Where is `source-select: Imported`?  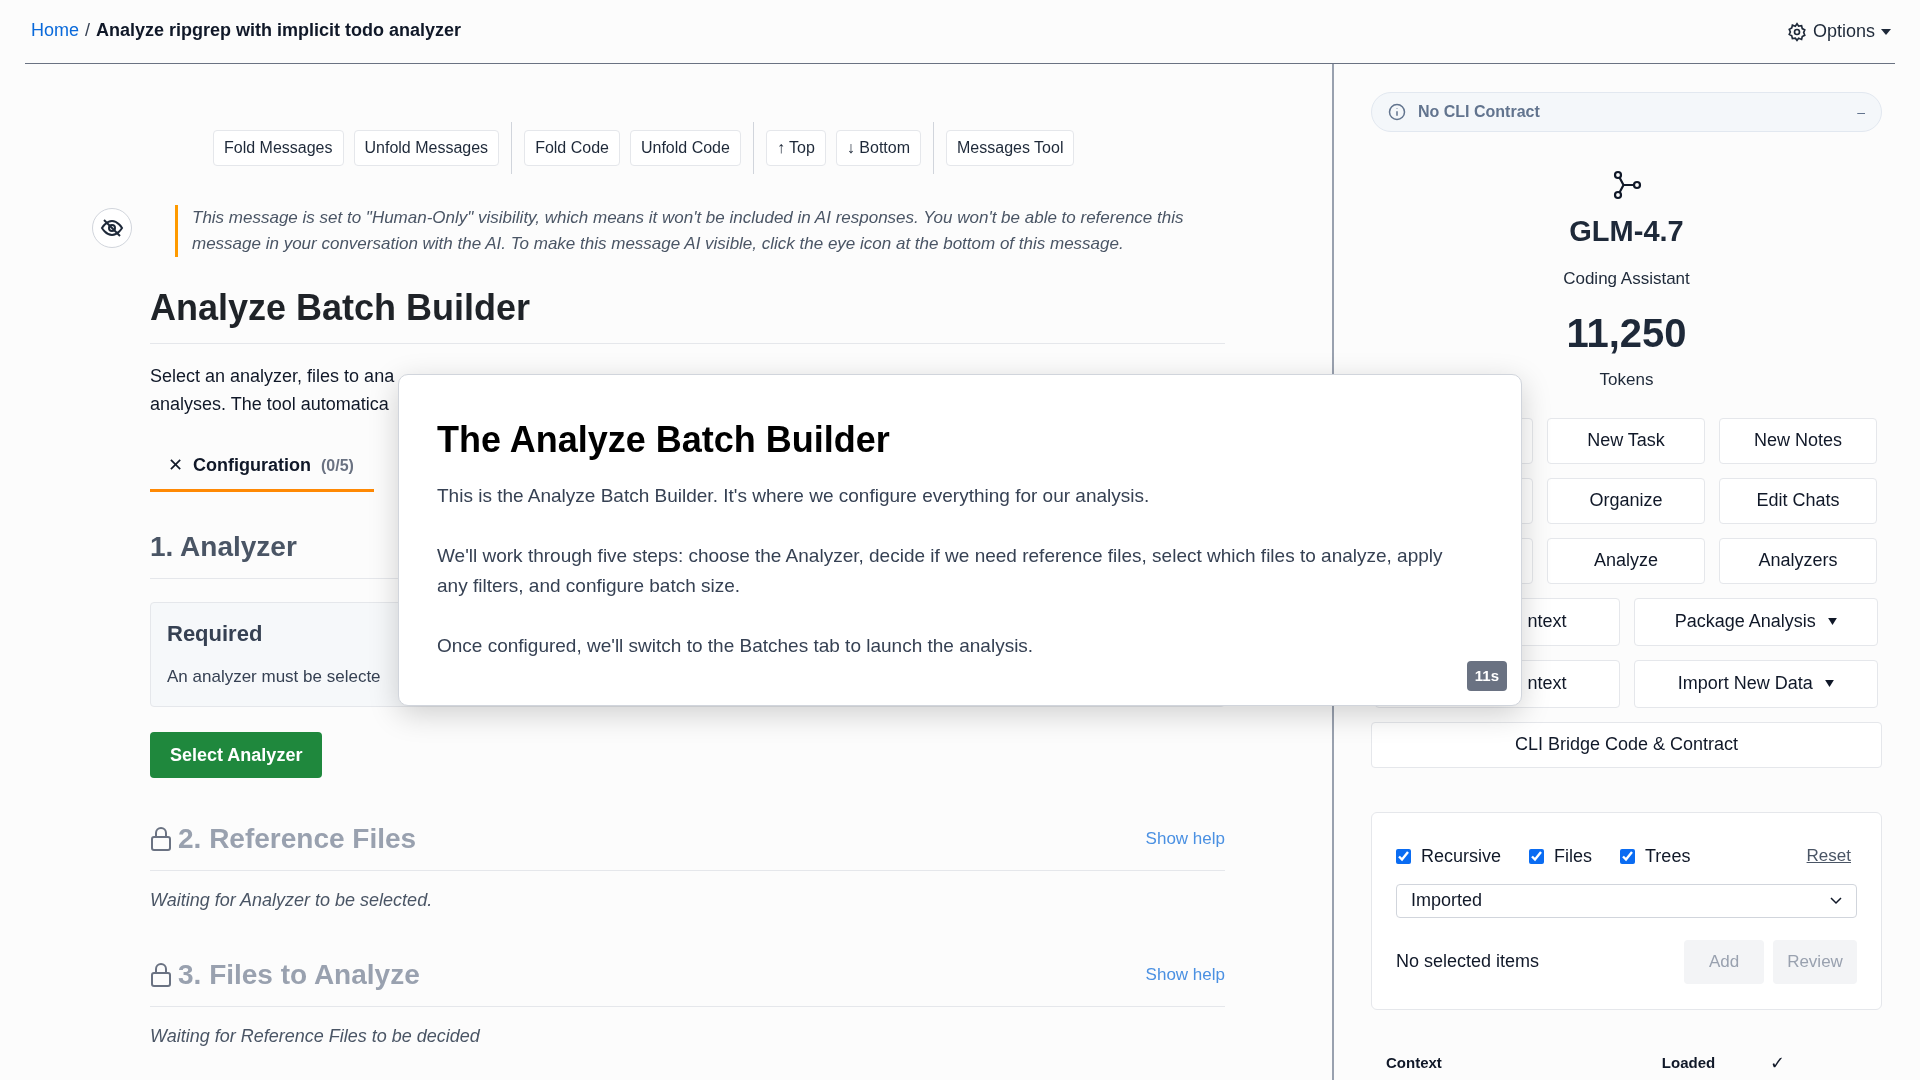
source-select: Imported is located at coordinates (1626, 900).